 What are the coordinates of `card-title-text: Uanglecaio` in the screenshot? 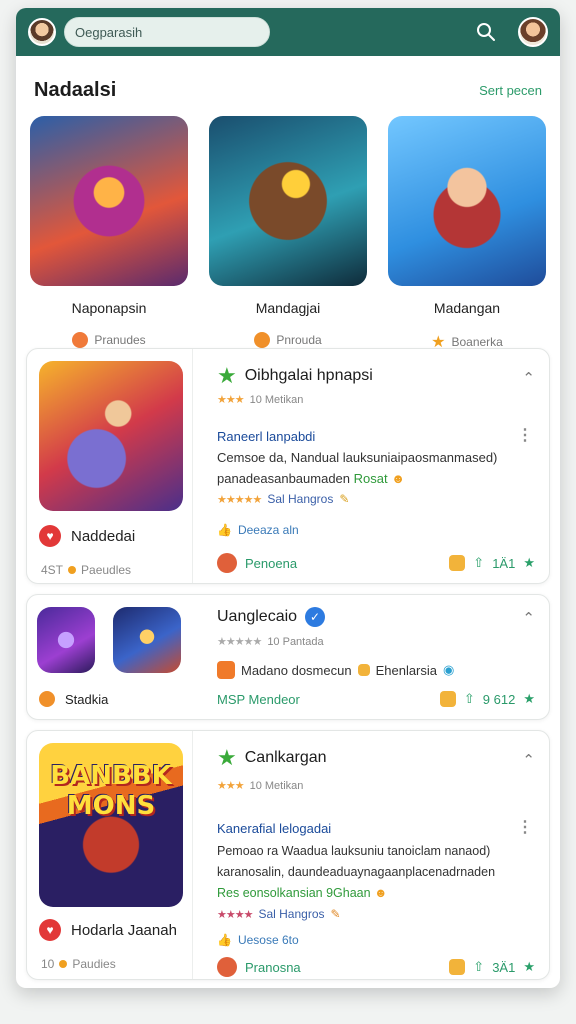 It's located at (257, 616).